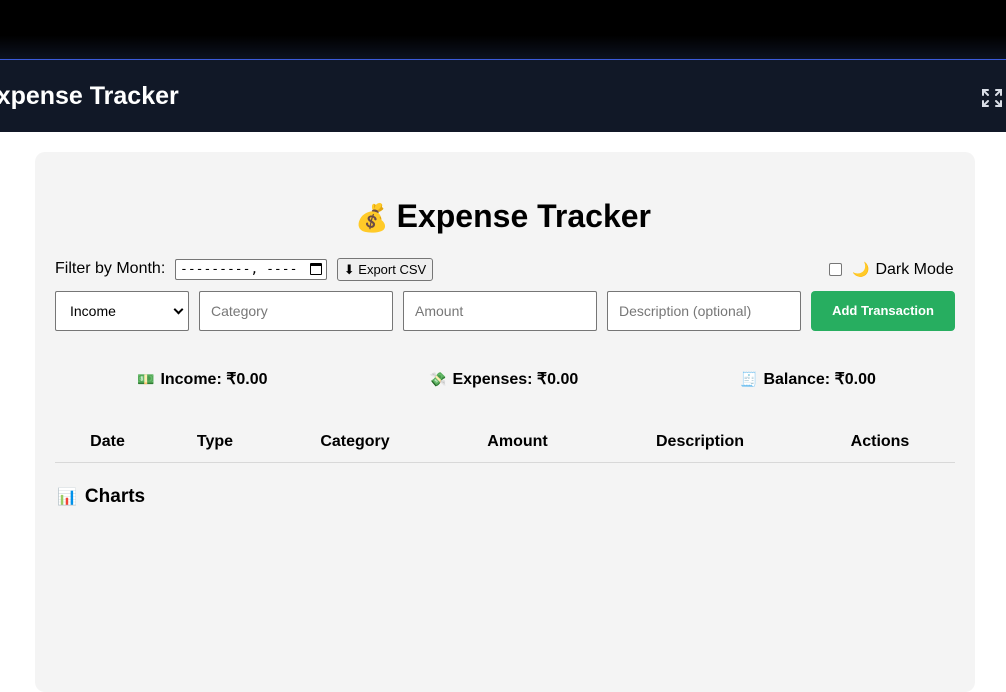  Describe the element at coordinates (883, 311) in the screenshot. I see `add-transaction-button: Add Transaction` at that location.